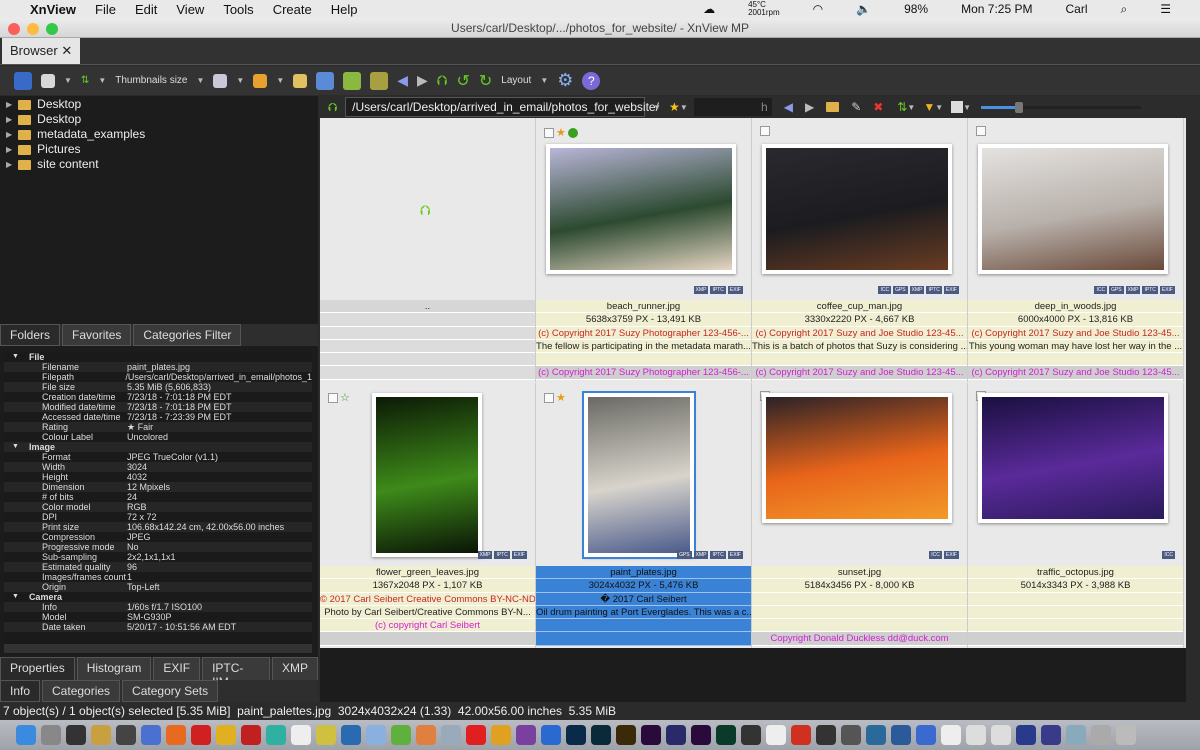  What do you see at coordinates (292, 9) in the screenshot?
I see `menu-create: Create` at bounding box center [292, 9].